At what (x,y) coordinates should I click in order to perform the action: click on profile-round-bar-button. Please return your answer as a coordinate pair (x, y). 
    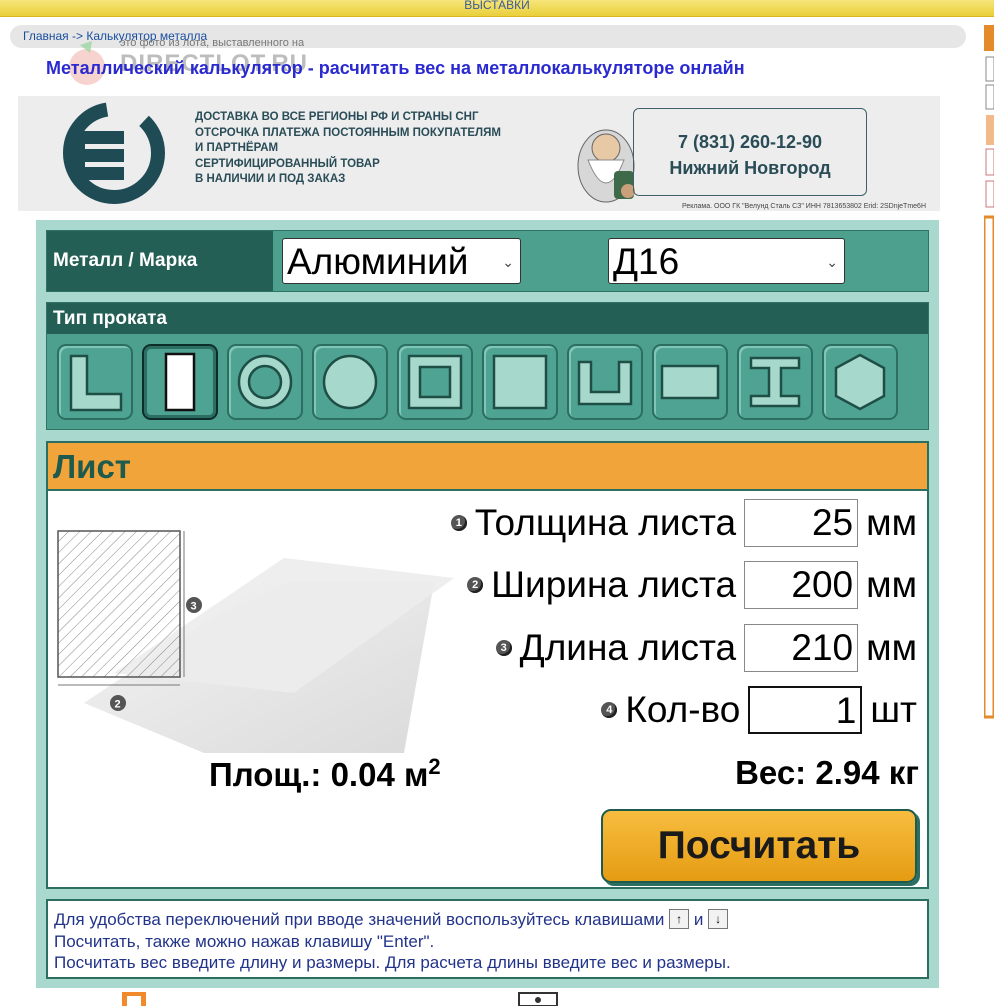
    Looking at the image, I should click on (350, 382).